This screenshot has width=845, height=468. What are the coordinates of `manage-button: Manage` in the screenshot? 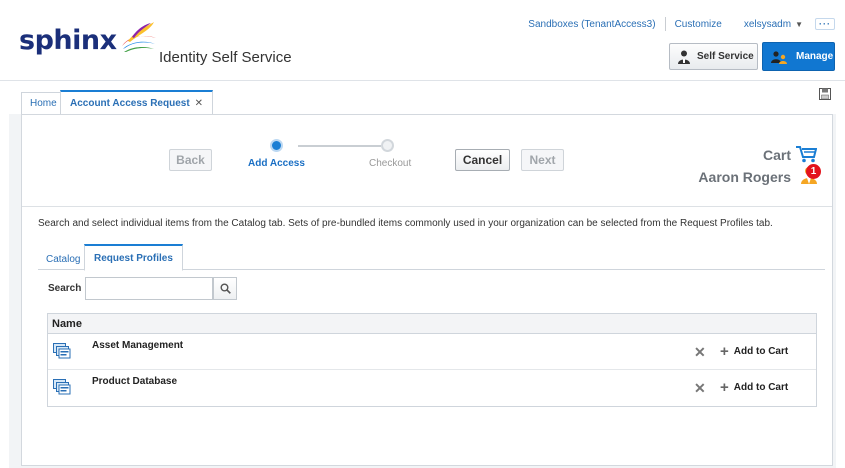 It's located at (798, 56).